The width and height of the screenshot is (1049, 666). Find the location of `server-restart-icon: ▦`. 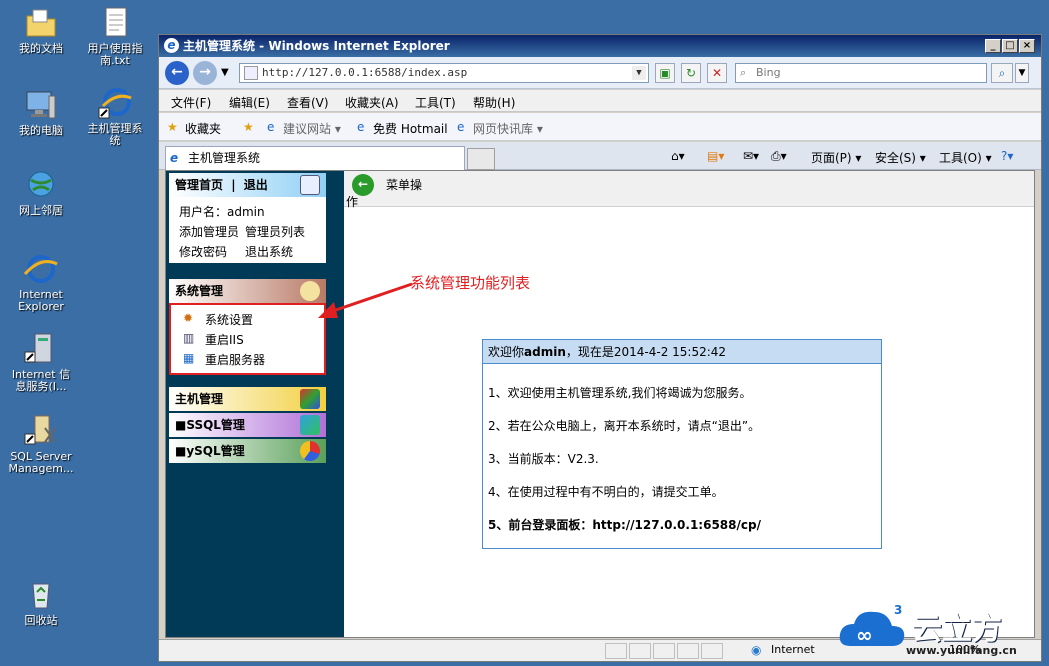

server-restart-icon: ▦ is located at coordinates (189, 358).